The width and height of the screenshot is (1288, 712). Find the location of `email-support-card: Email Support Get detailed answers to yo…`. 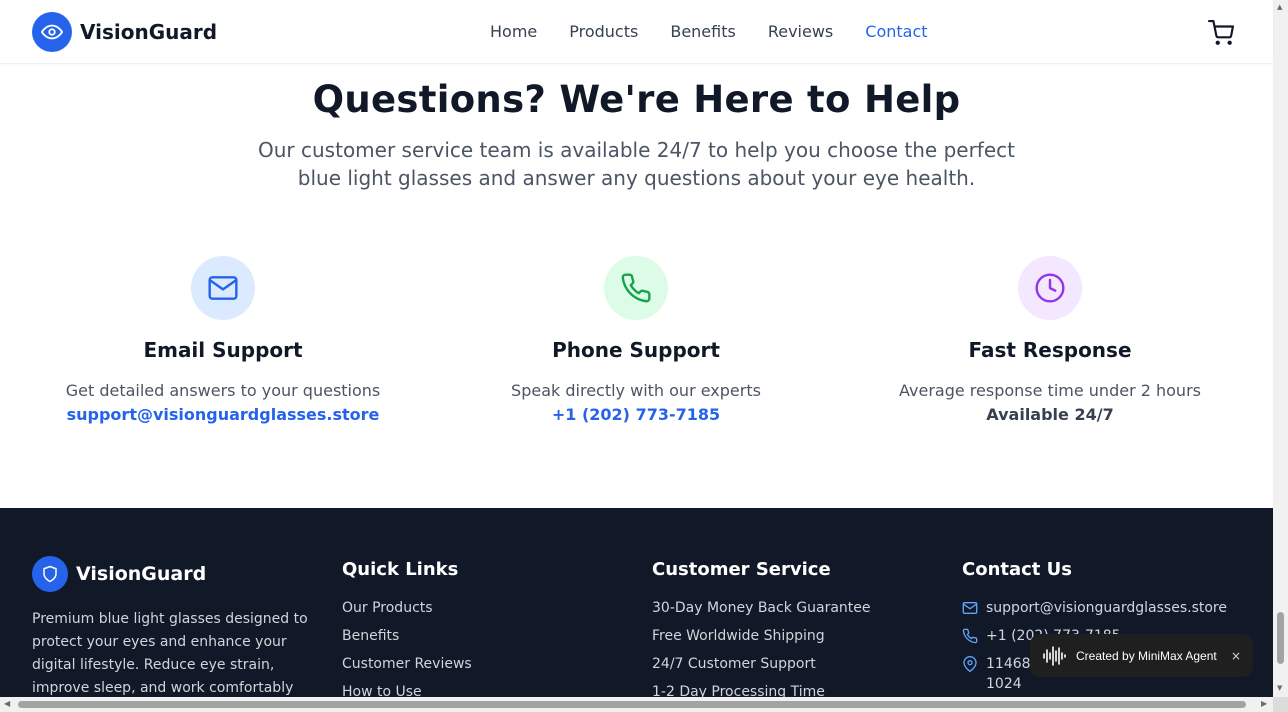

email-support-card: Email Support Get detailed answers to yo… is located at coordinates (223, 341).